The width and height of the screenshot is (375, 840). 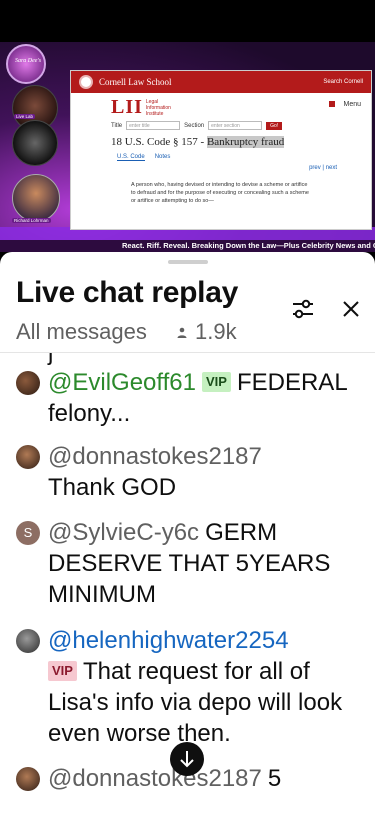 I want to click on guest-camera-1-label: Live Lab, so click(x=25, y=116).